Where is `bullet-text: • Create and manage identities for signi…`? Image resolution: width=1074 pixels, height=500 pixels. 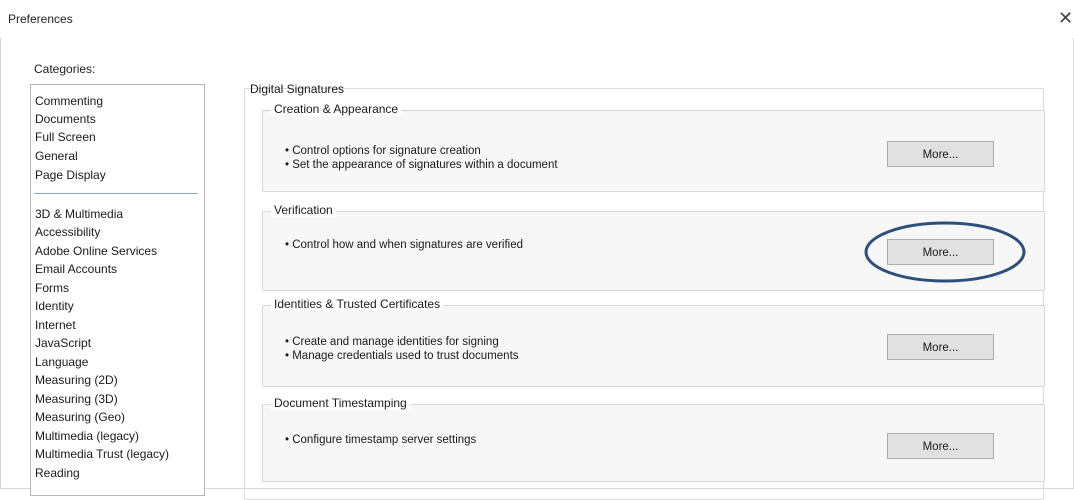 bullet-text: • Create and manage identities for signi… is located at coordinates (392, 342).